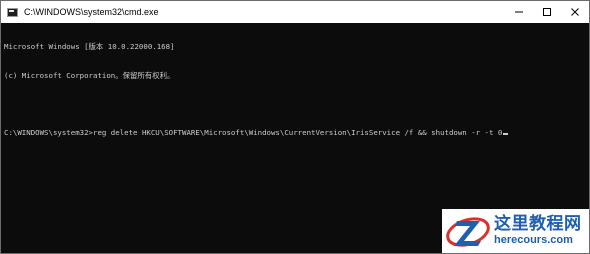 Image resolution: width=590 pixels, height=254 pixels. What do you see at coordinates (538, 224) in the screenshot?
I see `watermark-title: 这里教程网` at bounding box center [538, 224].